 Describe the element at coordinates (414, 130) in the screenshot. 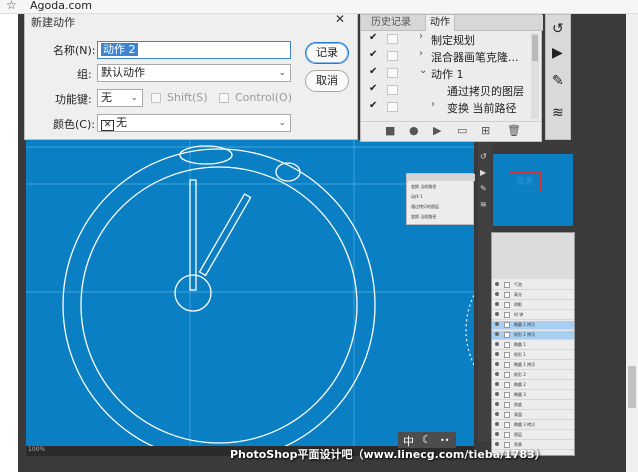

I see `record-icon: ●` at that location.